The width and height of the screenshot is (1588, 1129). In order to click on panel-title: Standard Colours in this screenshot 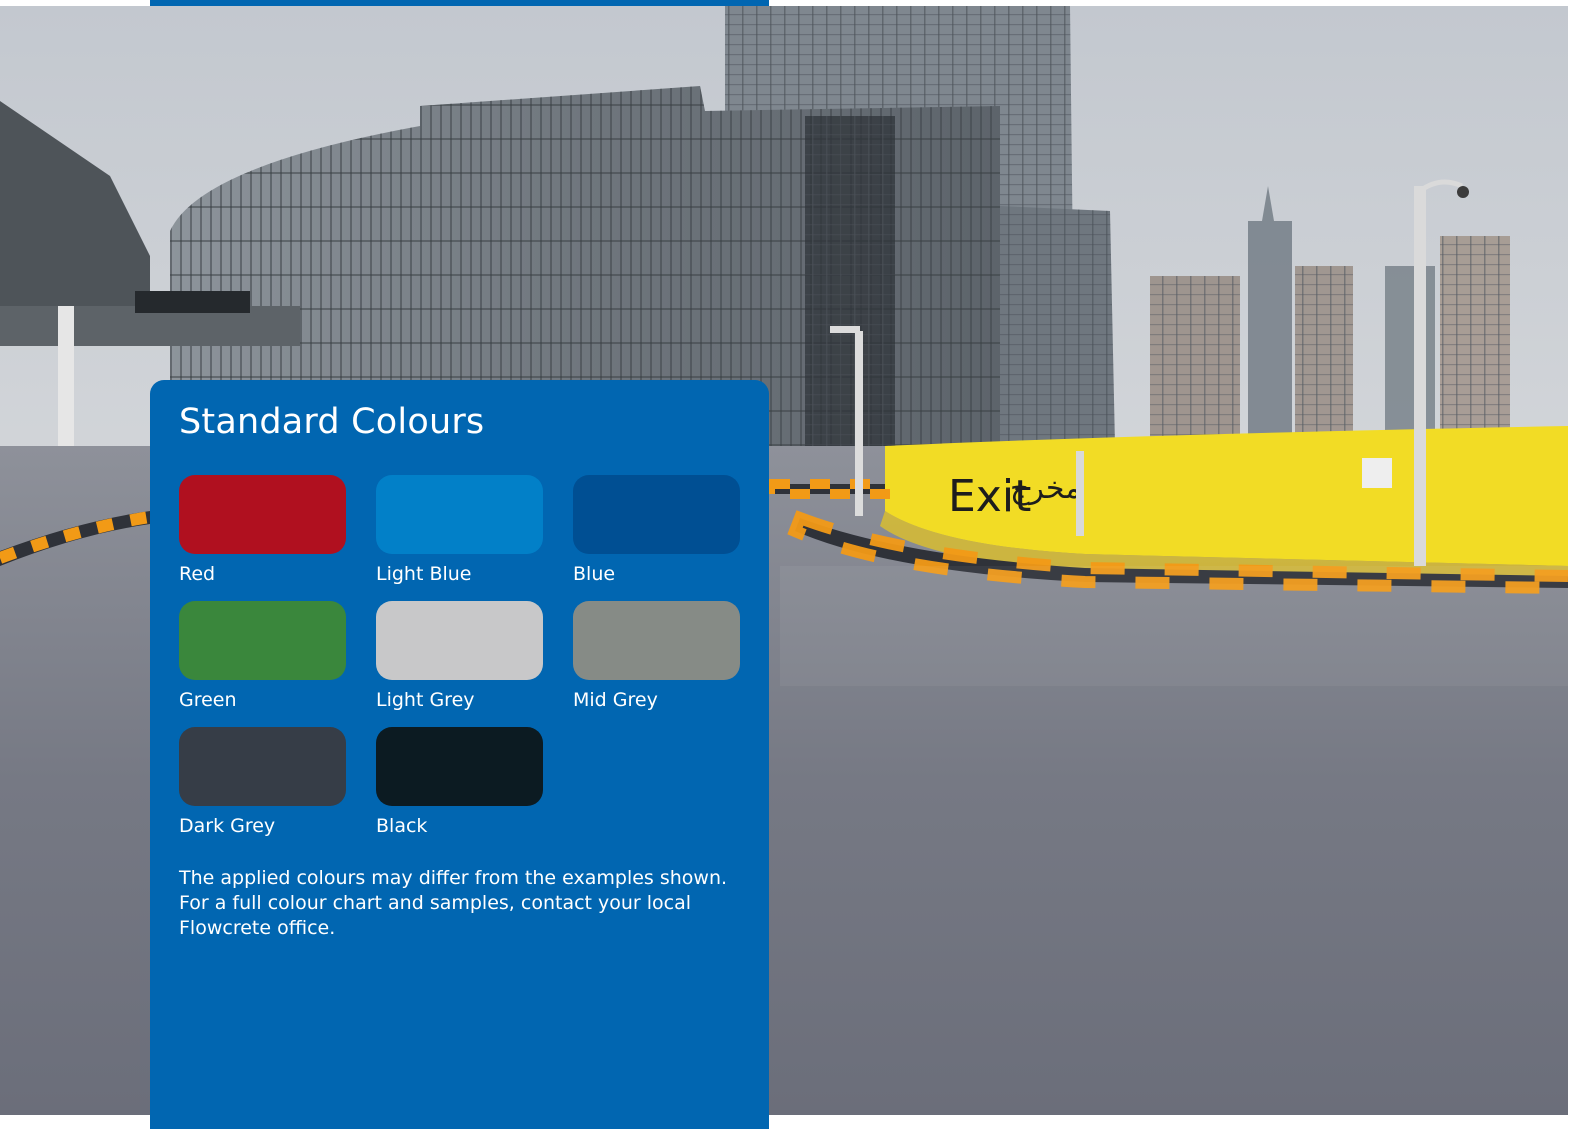, I will do `click(332, 422)`.